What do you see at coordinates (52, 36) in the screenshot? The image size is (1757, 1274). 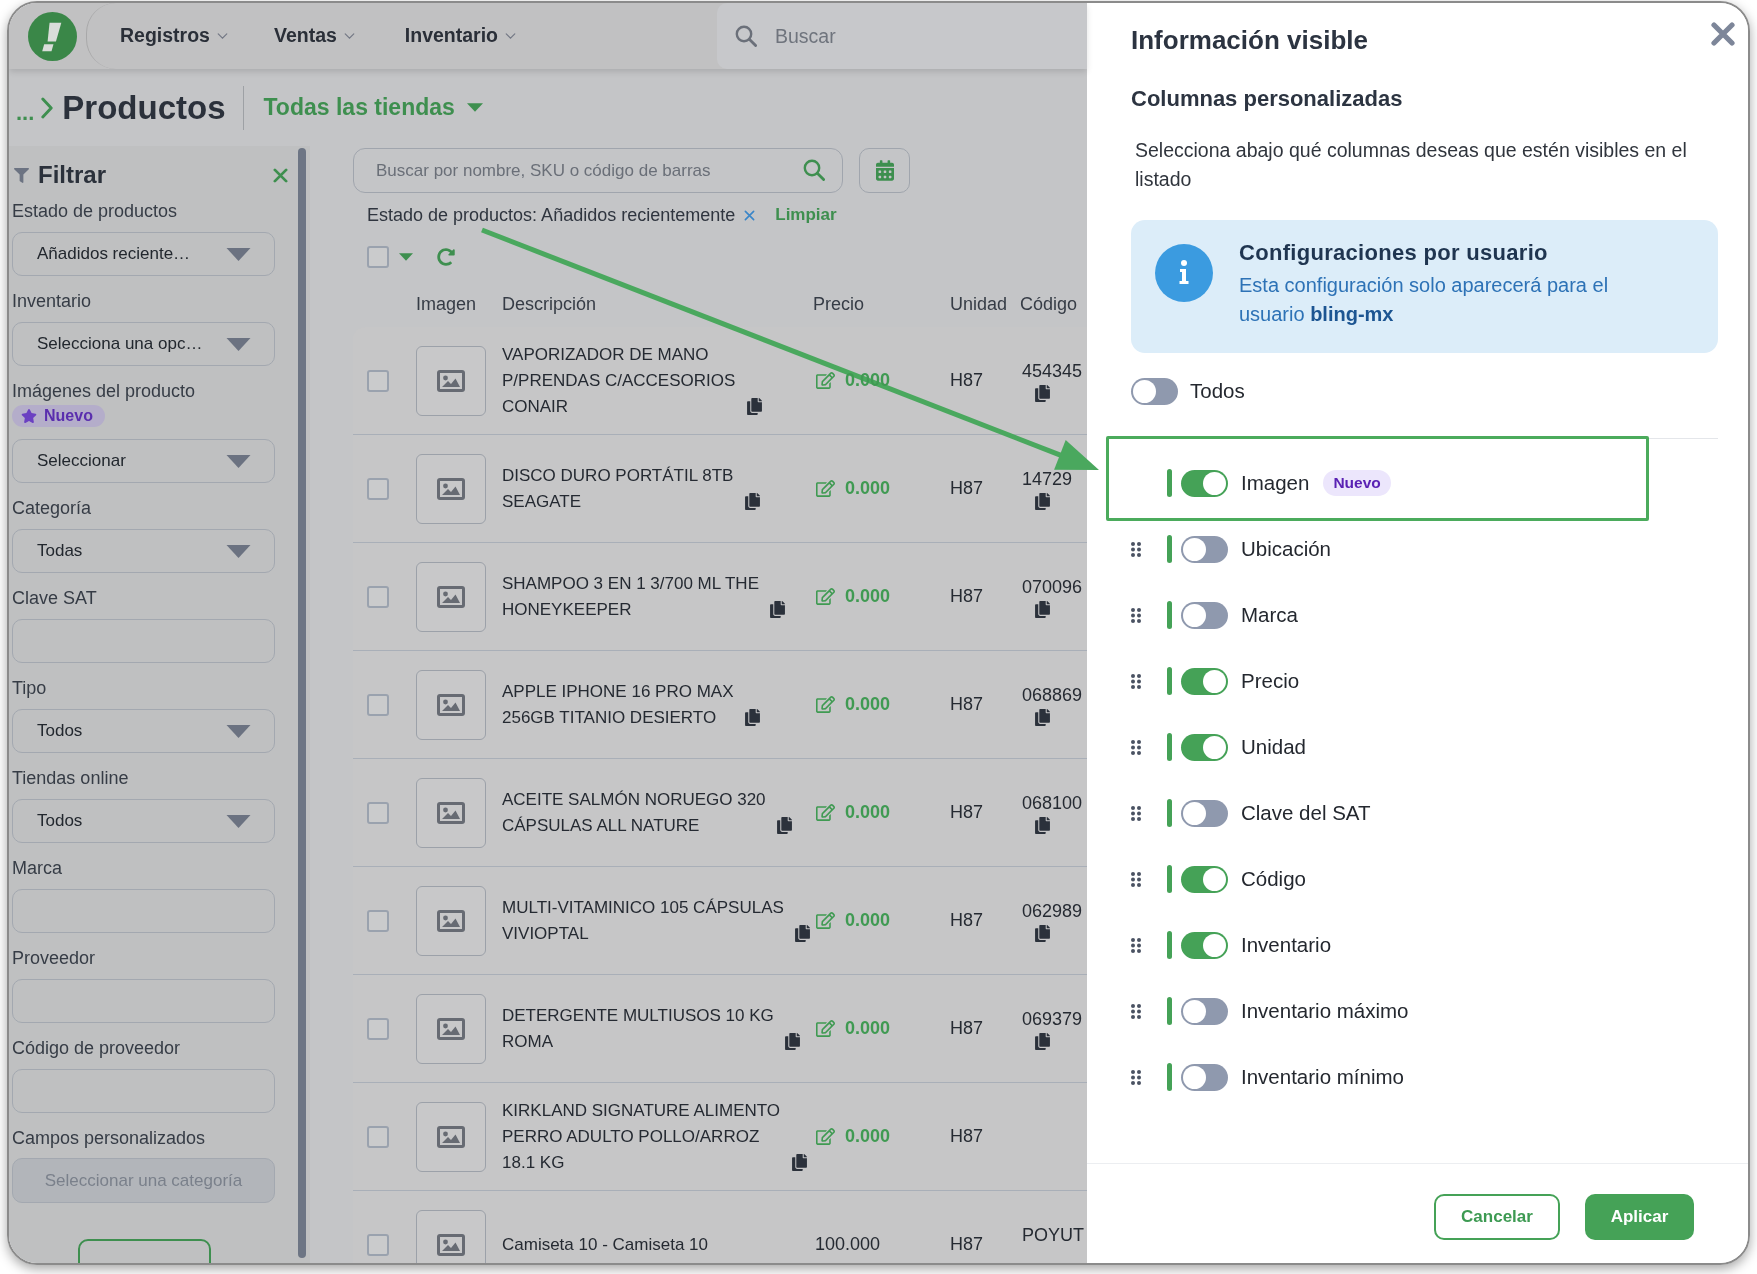 I see `logo-icon` at bounding box center [52, 36].